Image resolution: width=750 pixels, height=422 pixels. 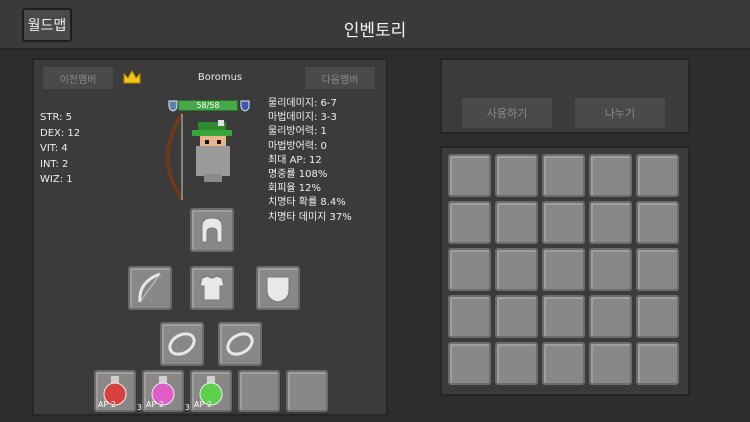 I want to click on quickslot-1: AP 2 3, so click(x=118, y=391).